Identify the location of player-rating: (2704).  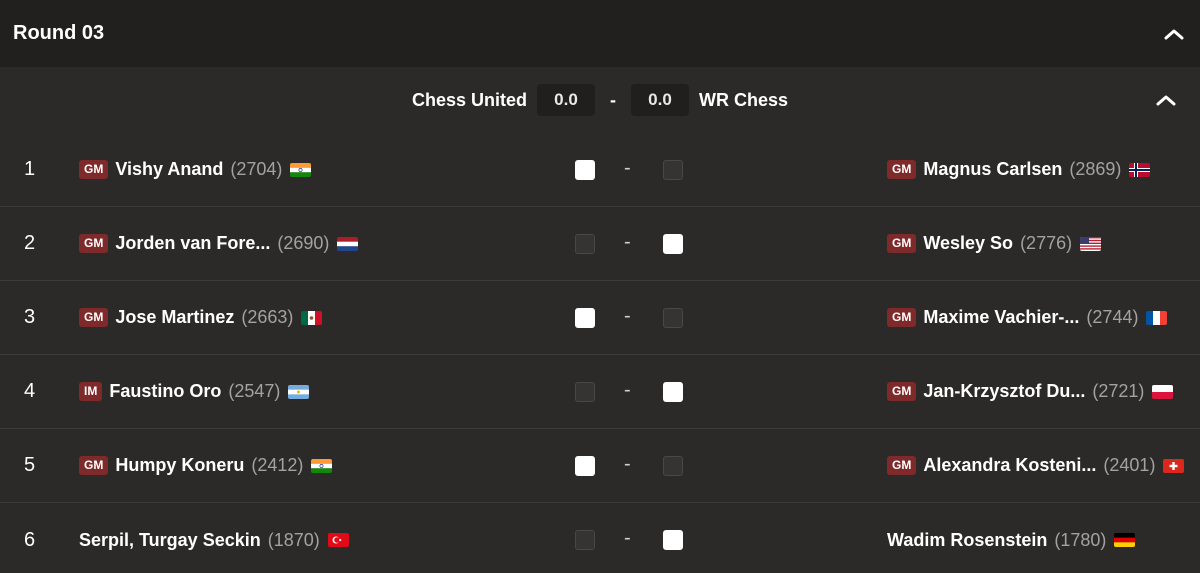
(256, 169).